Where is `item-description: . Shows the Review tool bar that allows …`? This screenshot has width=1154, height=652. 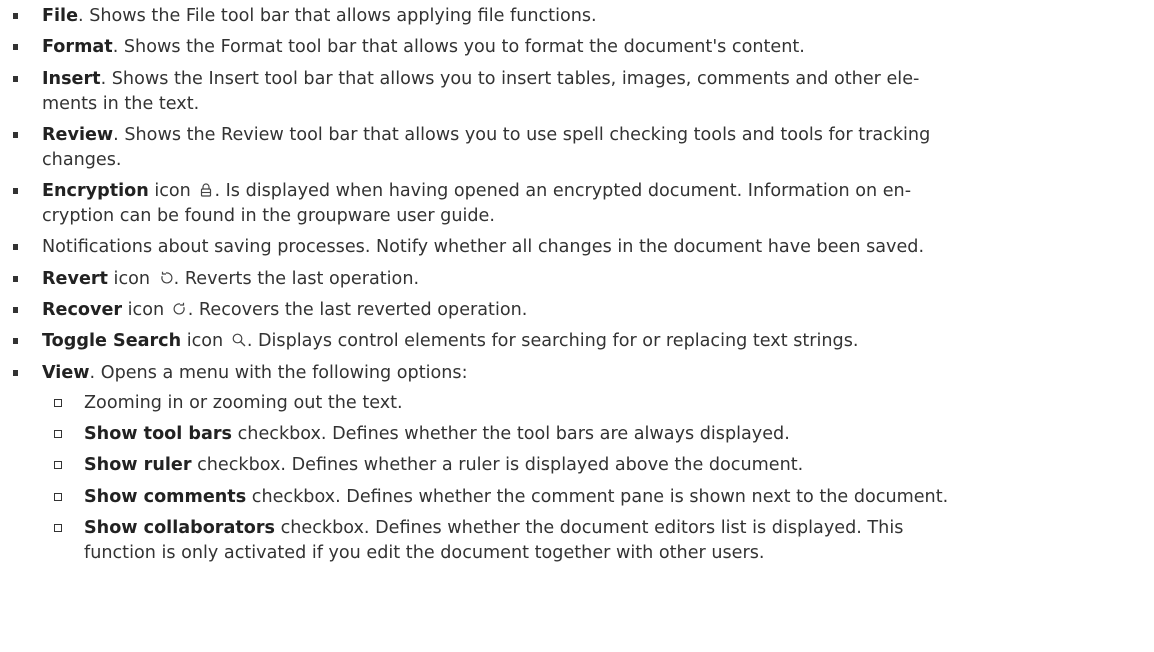 item-description: . Shows the Review tool bar that allows … is located at coordinates (522, 134).